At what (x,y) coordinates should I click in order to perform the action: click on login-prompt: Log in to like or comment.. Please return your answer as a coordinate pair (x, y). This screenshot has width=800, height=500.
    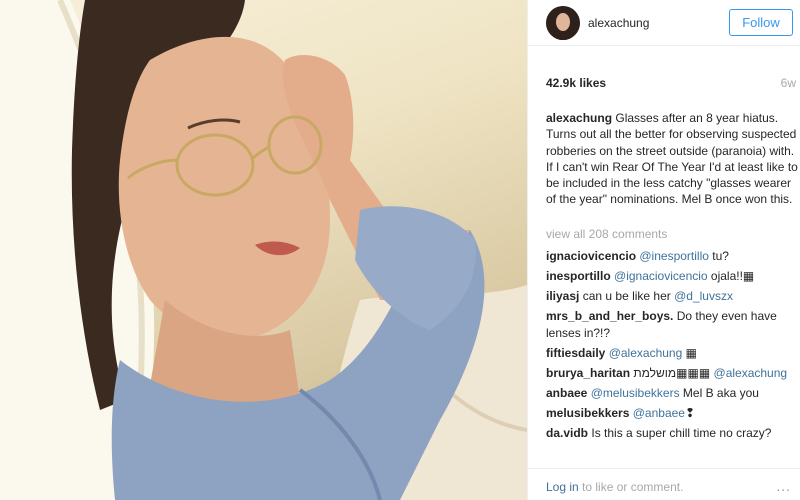
    Looking at the image, I should click on (614, 487).